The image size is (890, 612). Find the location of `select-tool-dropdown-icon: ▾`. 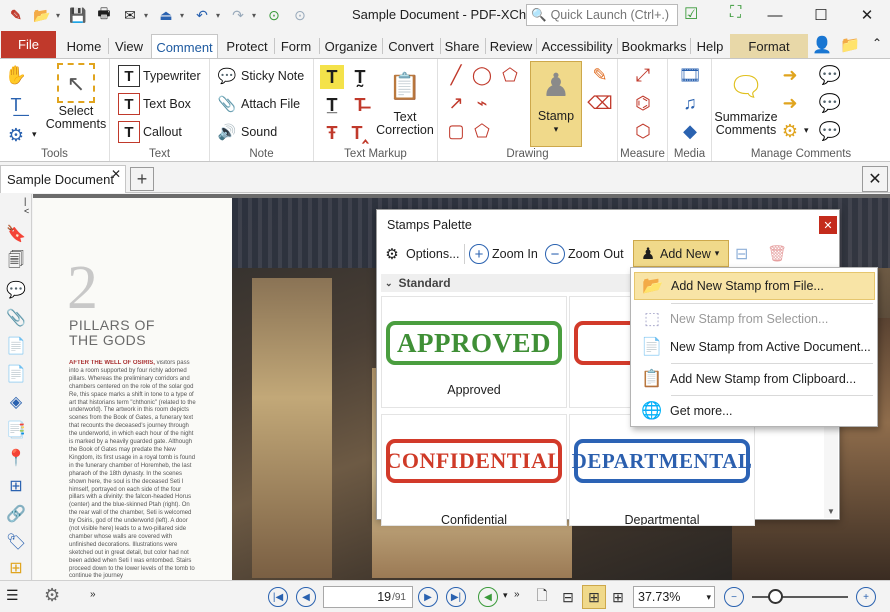

select-tool-dropdown-icon: ▾ is located at coordinates (34, 134).